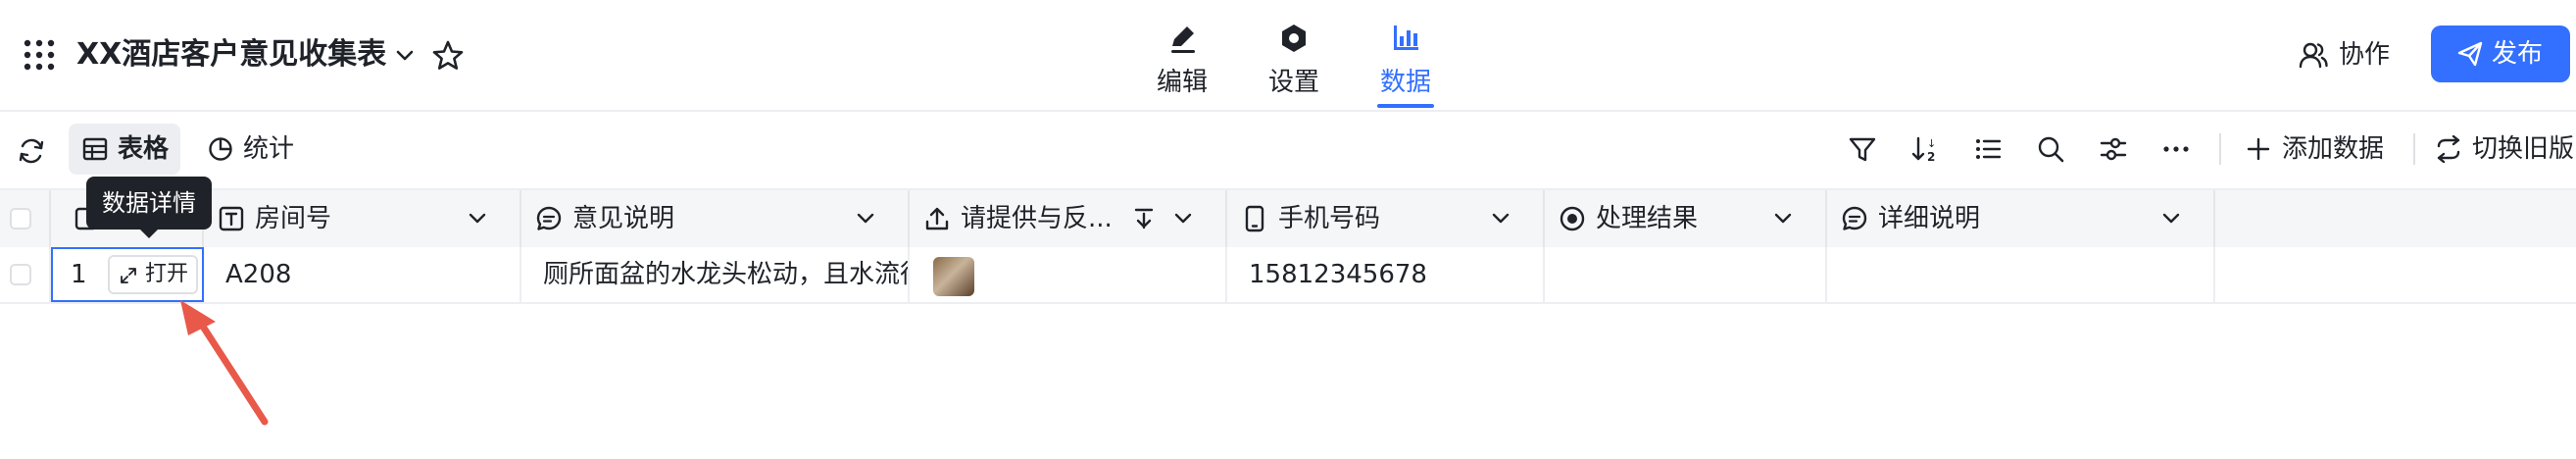 Image resolution: width=2576 pixels, height=459 pixels. I want to click on list-icon, so click(1988, 149).